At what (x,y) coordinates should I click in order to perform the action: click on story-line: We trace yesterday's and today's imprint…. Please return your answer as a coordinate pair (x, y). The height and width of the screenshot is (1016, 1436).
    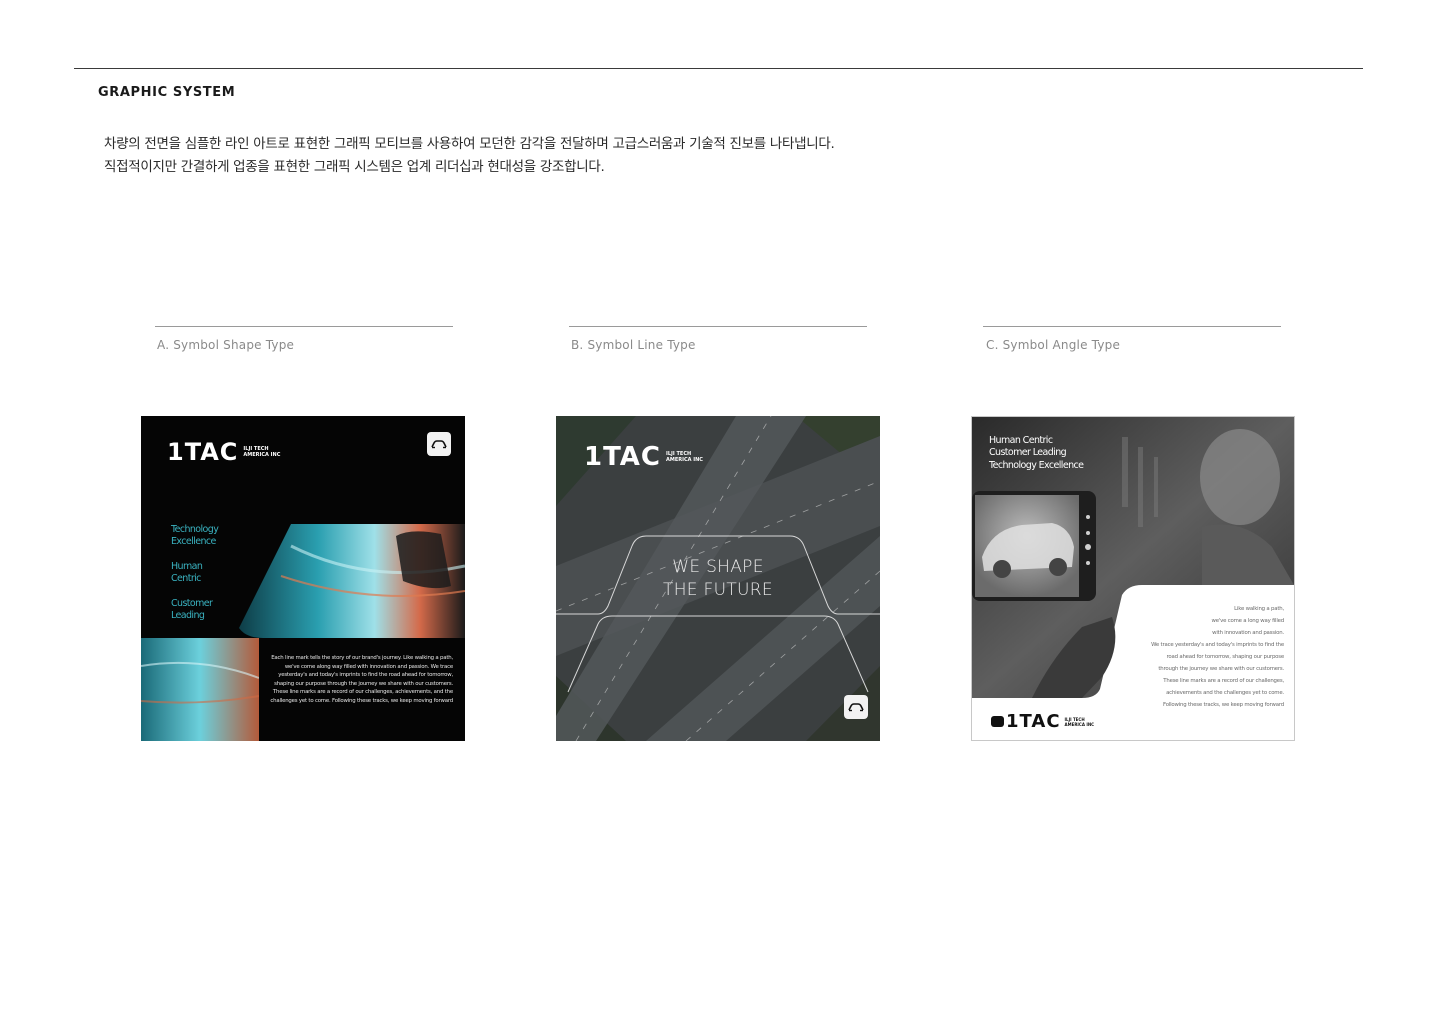
    Looking at the image, I should click on (1217, 645).